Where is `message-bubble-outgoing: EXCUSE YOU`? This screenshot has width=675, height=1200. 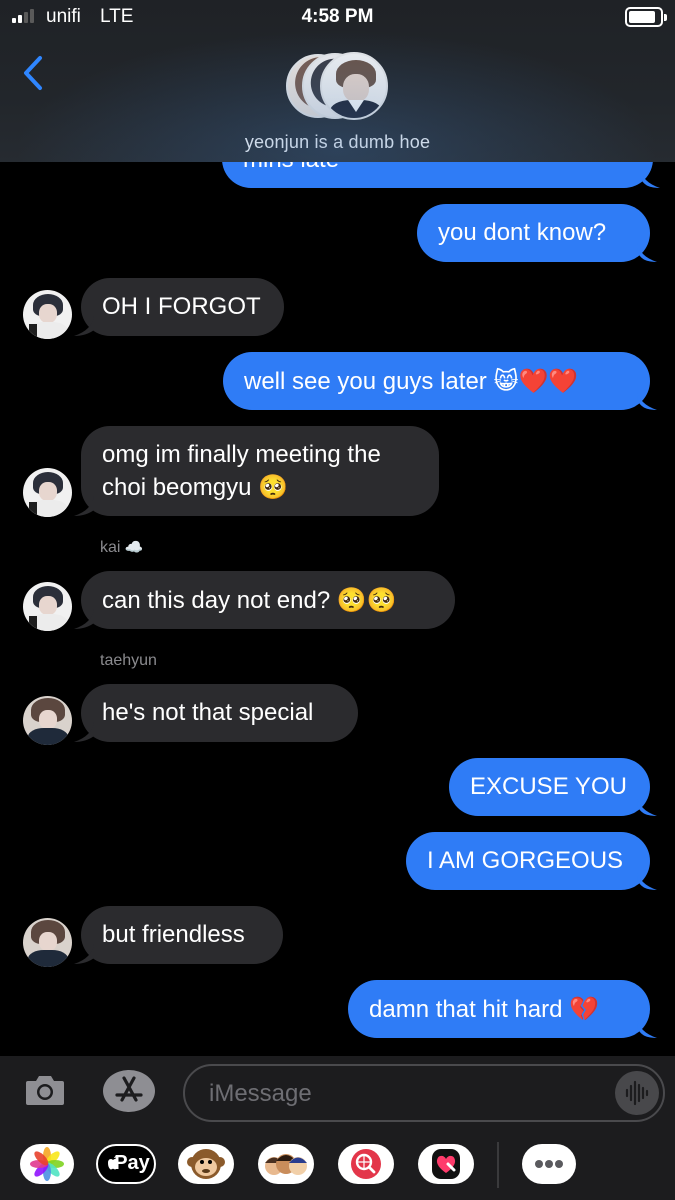 message-bubble-outgoing: EXCUSE YOU is located at coordinates (549, 787).